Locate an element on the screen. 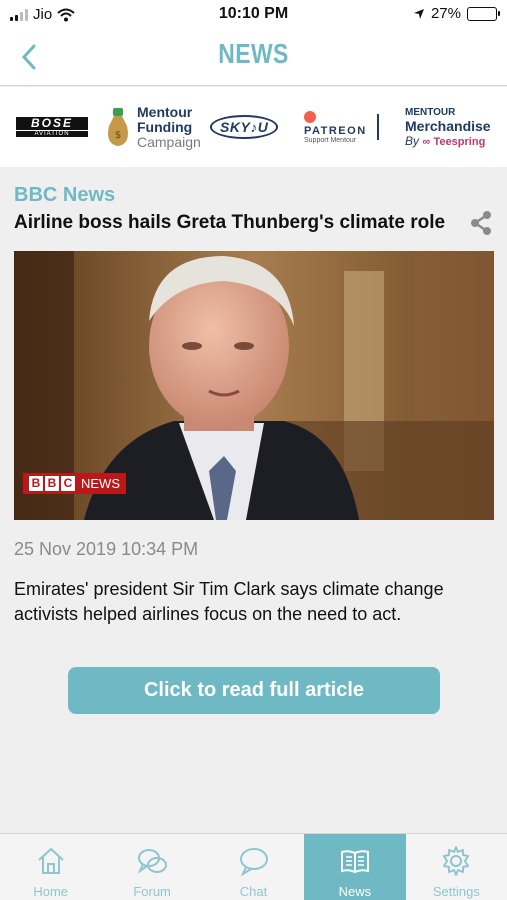  sponsor-patreon: PATREON Support Mentour is located at coordinates (341, 127).